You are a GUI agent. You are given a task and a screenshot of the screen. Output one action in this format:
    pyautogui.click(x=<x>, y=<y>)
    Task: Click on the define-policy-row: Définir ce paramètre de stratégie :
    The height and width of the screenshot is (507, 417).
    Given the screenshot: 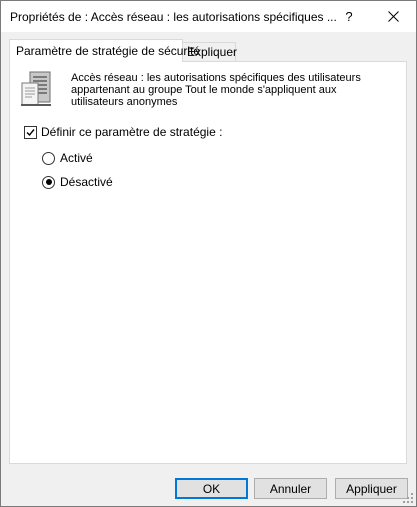 What is the action you would take?
    pyautogui.click(x=123, y=132)
    